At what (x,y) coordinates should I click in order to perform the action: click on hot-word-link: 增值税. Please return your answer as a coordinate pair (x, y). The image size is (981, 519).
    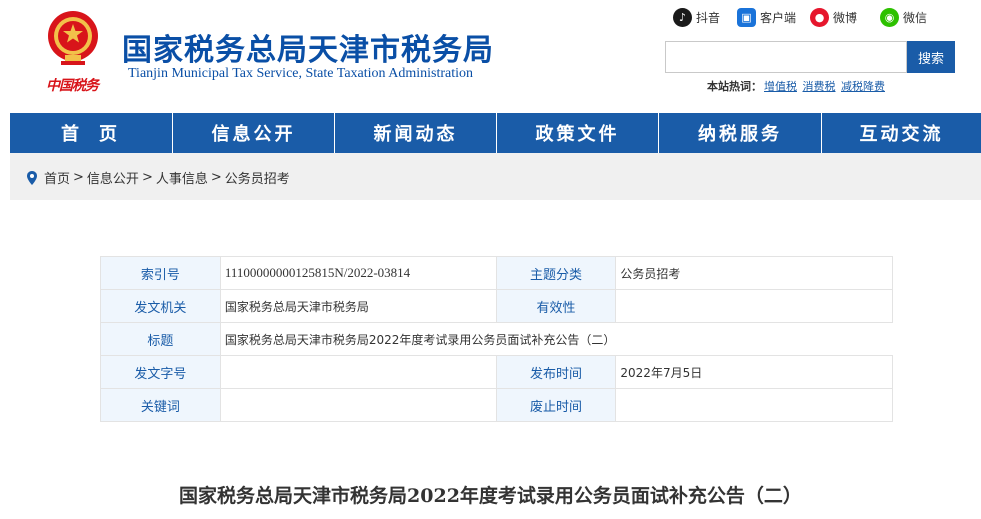
    Looking at the image, I should click on (780, 86).